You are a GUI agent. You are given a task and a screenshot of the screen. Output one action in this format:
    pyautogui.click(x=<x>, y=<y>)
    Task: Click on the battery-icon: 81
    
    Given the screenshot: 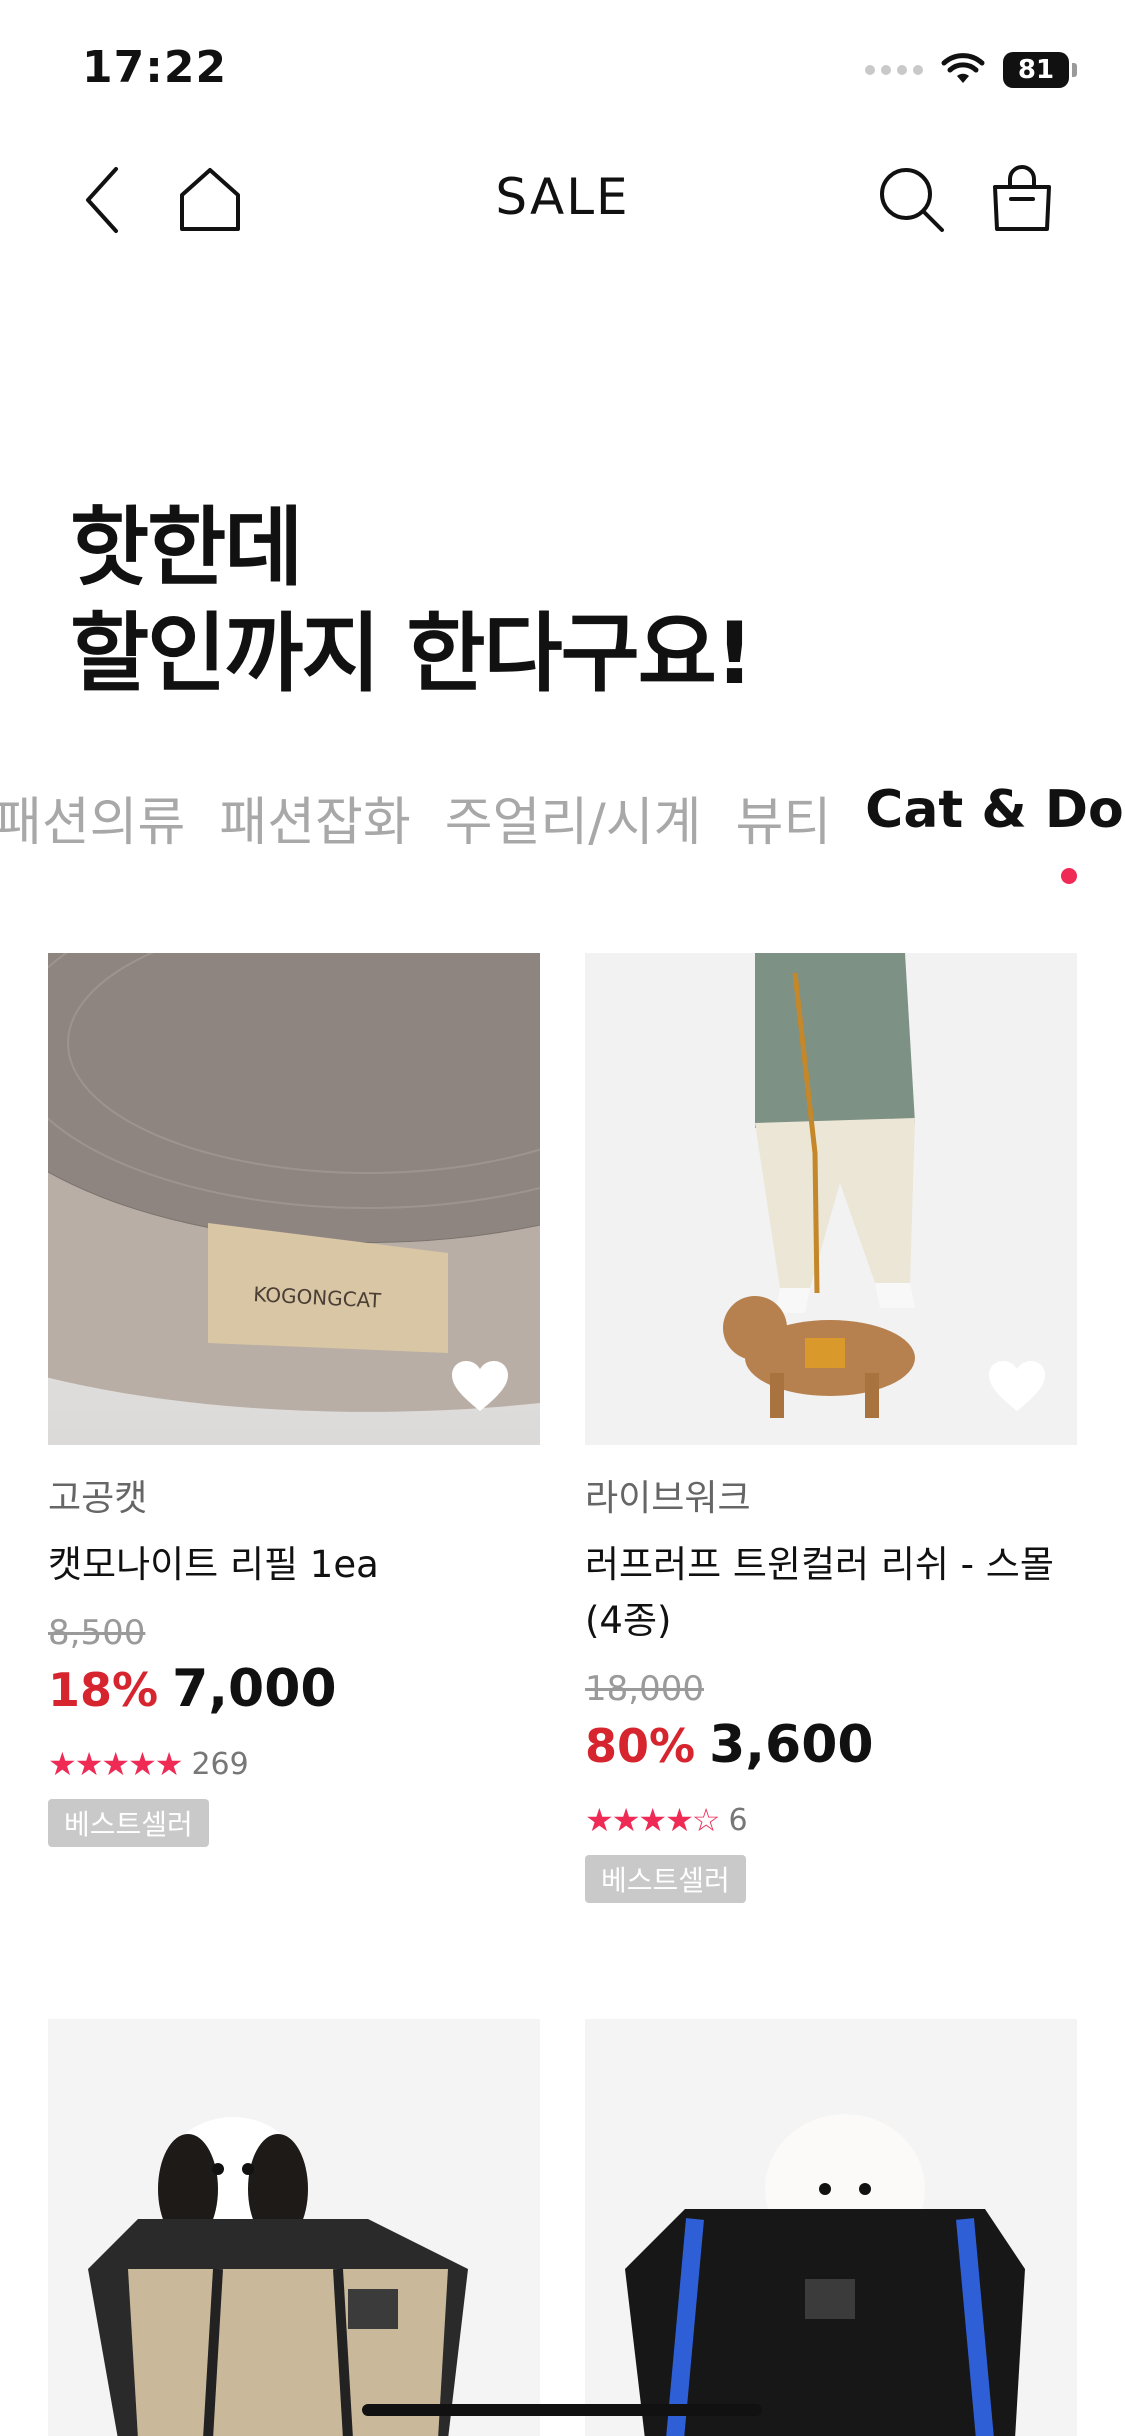 What is the action you would take?
    pyautogui.click(x=1040, y=70)
    